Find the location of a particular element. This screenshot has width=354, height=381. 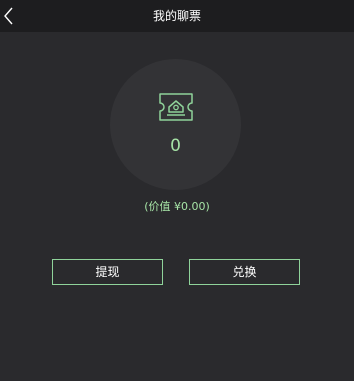

top-bar: 我的聊票 is located at coordinates (177, 16).